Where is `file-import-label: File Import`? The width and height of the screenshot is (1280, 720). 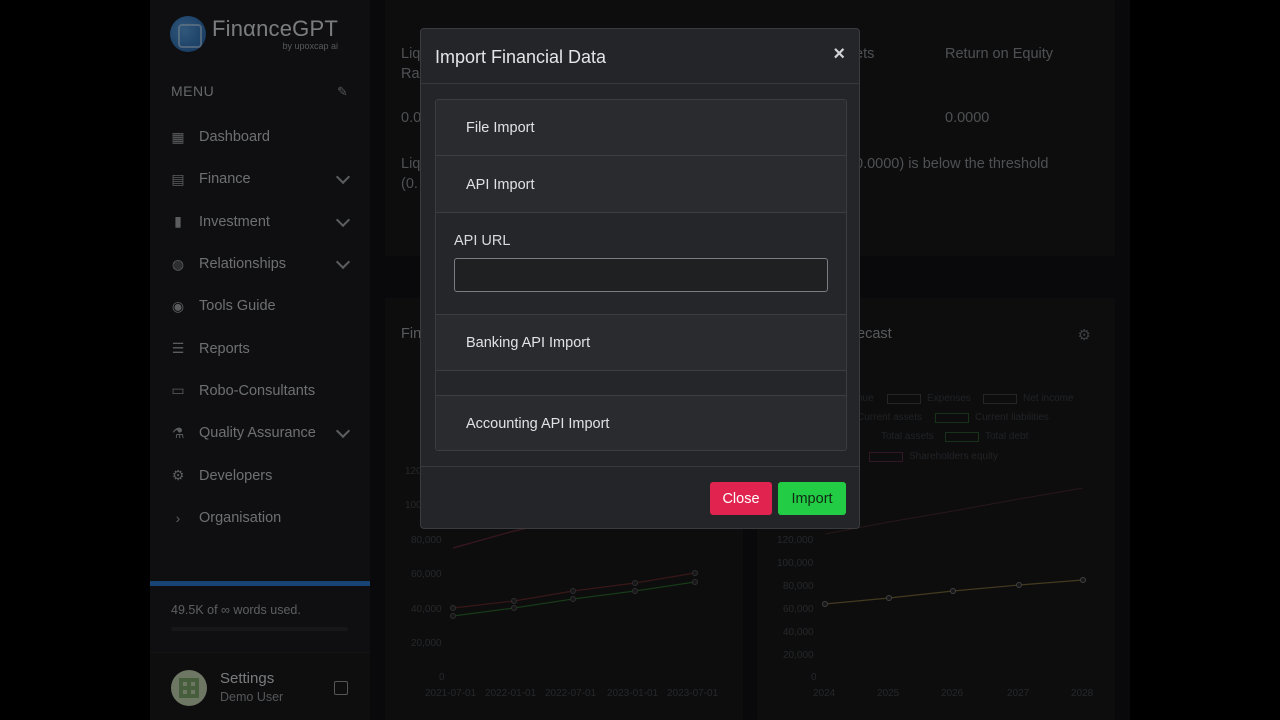
file-import-label: File Import is located at coordinates (500, 128).